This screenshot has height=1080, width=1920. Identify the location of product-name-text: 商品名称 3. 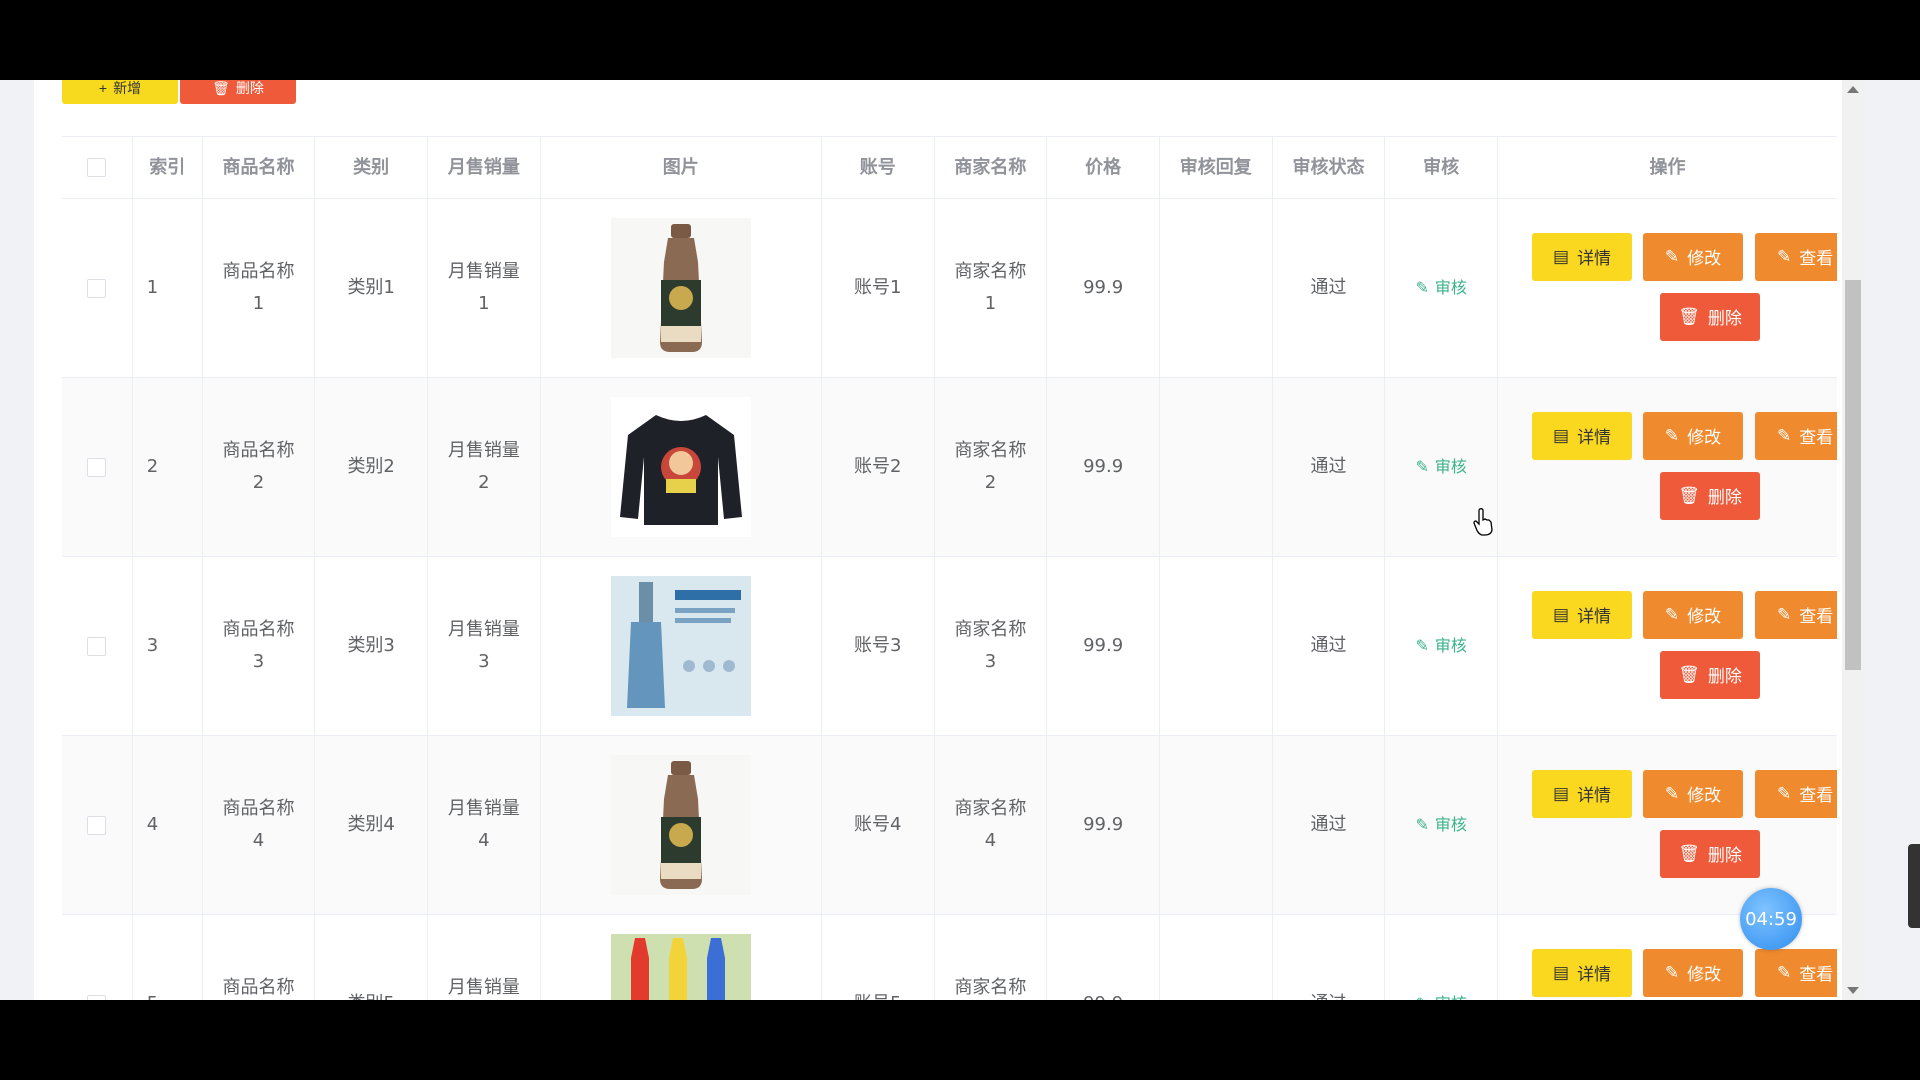
(258, 645).